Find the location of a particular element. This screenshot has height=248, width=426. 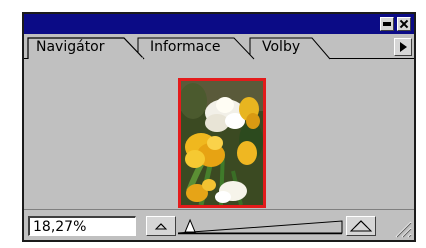

zoom-bar is located at coordinates (219, 224).